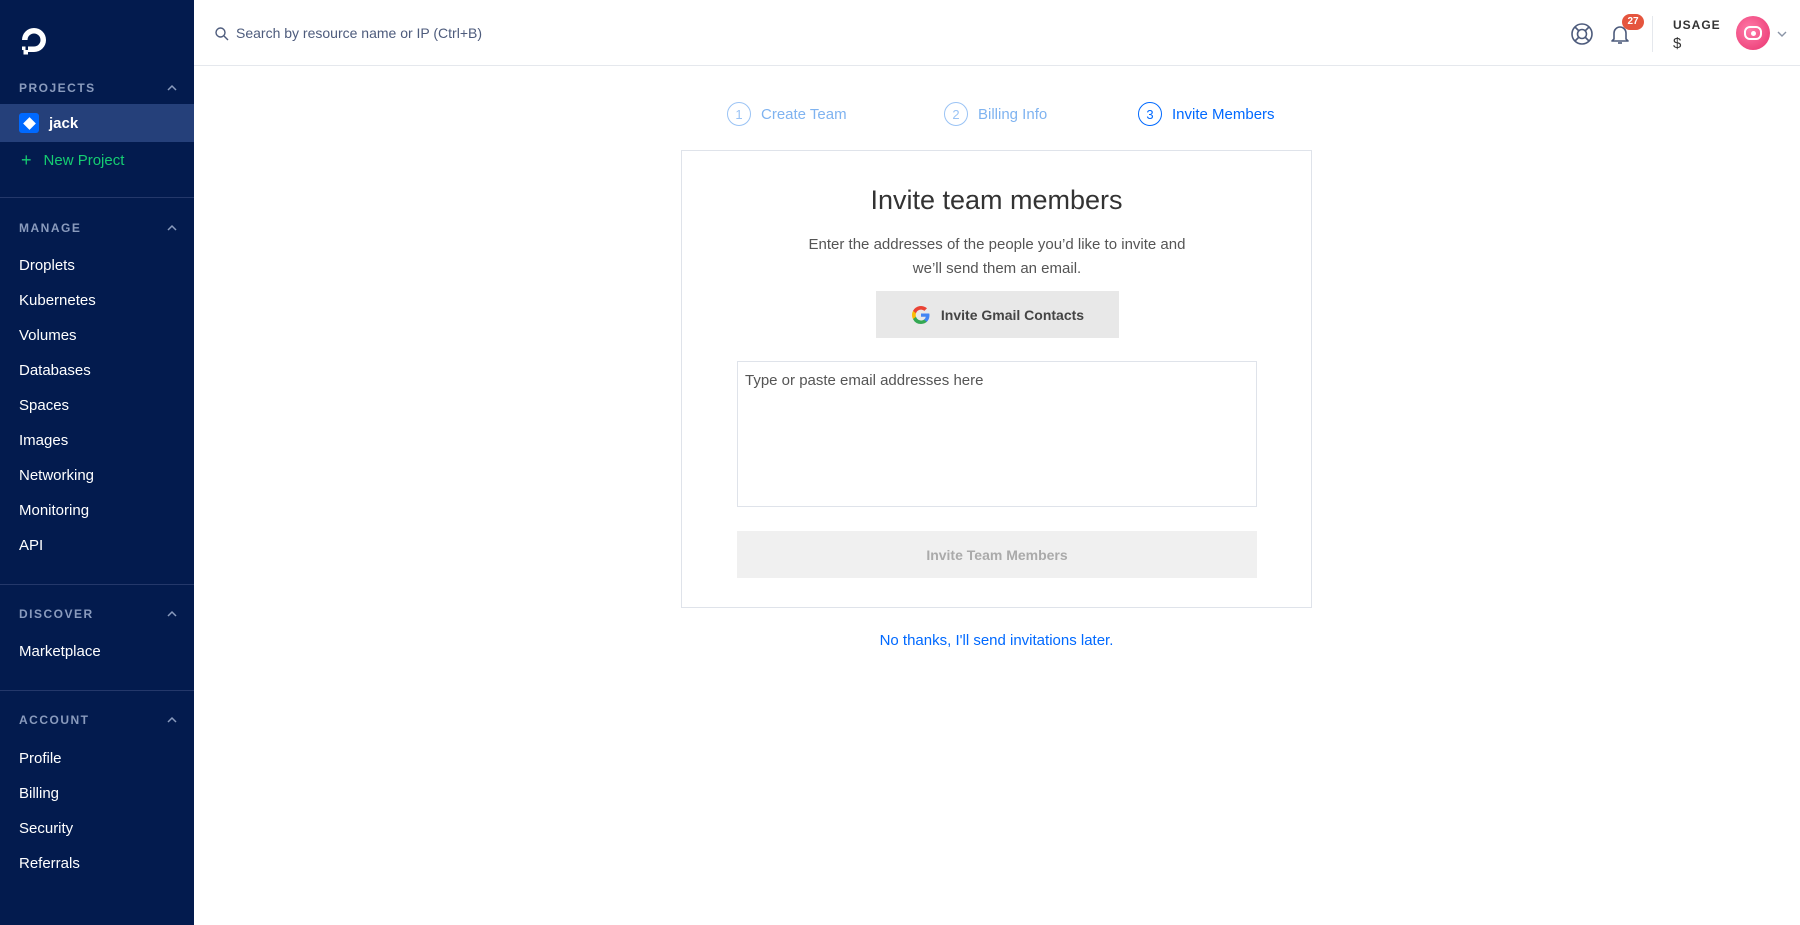  What do you see at coordinates (222, 34) in the screenshot?
I see `search-icon` at bounding box center [222, 34].